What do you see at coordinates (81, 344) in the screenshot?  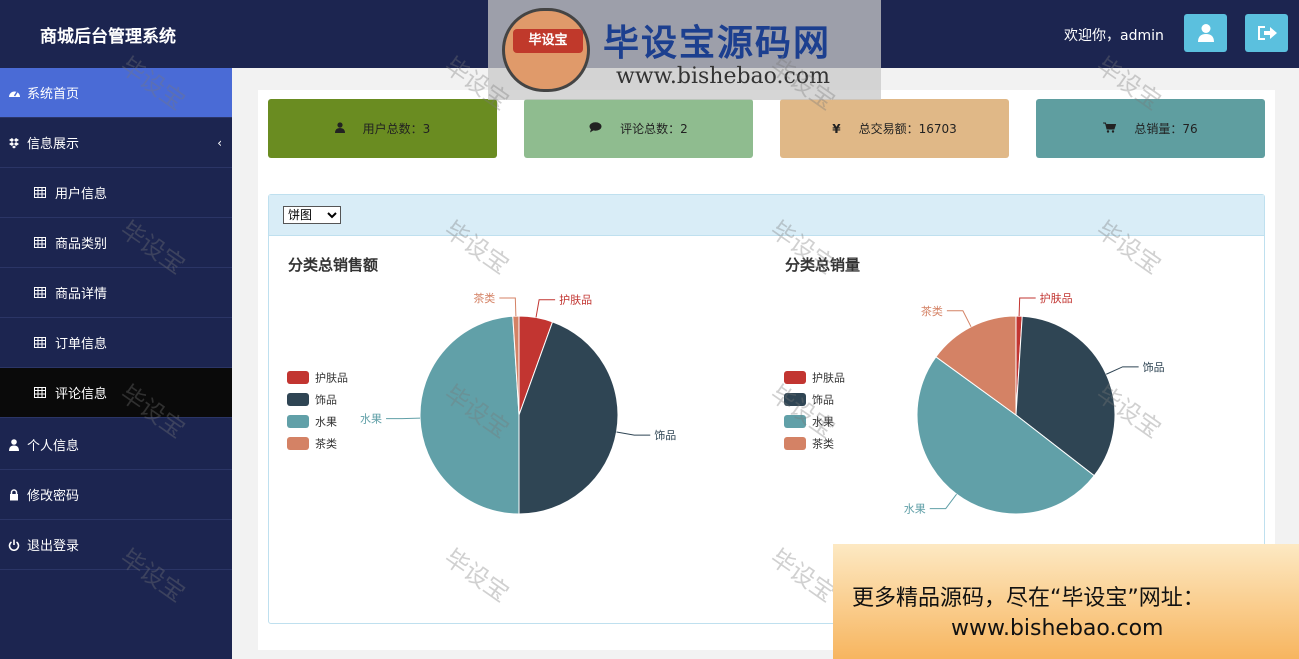 I see `sidebar-item-label: 订单信息` at bounding box center [81, 344].